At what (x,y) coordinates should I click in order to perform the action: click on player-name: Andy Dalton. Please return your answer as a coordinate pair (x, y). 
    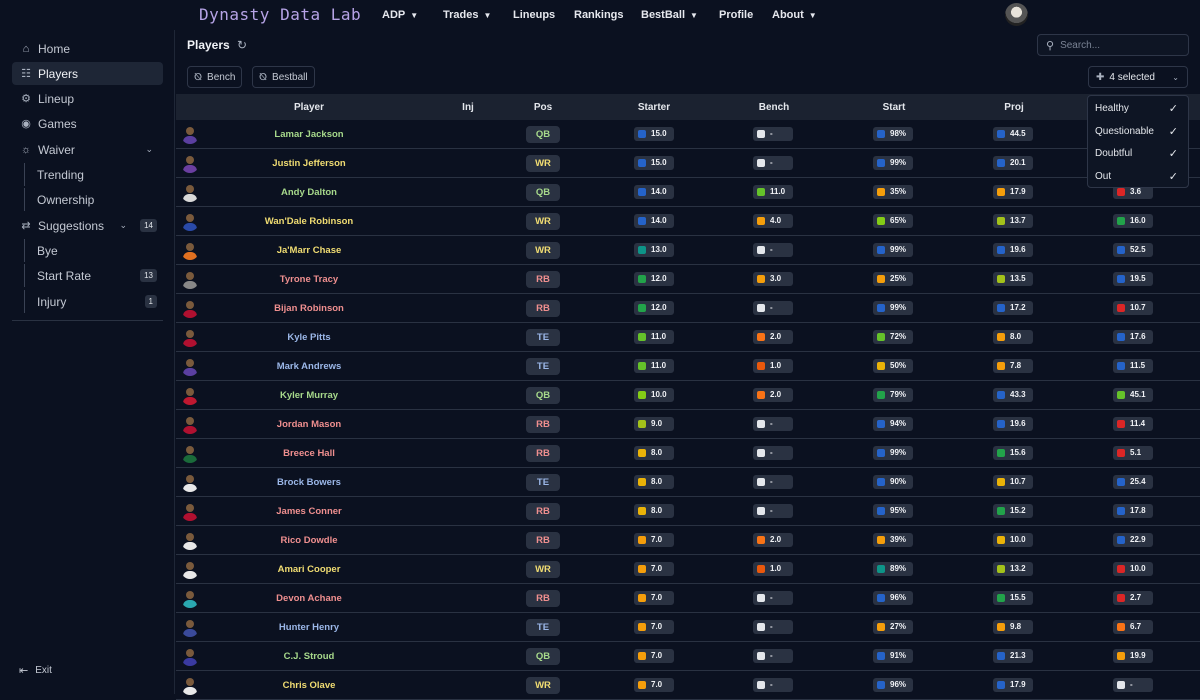
    Looking at the image, I should click on (309, 192).